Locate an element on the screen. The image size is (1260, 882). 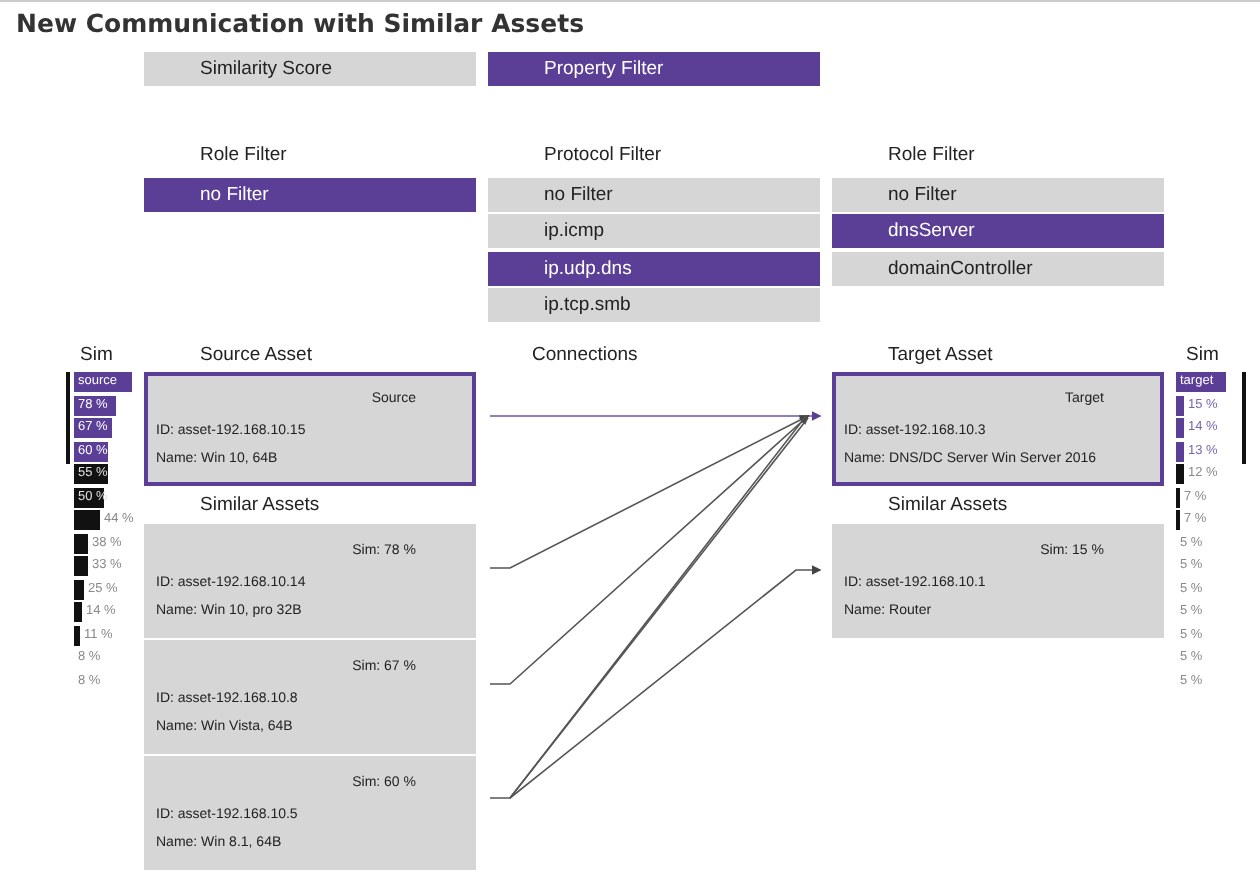
filter-heading: Protocol Filter is located at coordinates (603, 156).